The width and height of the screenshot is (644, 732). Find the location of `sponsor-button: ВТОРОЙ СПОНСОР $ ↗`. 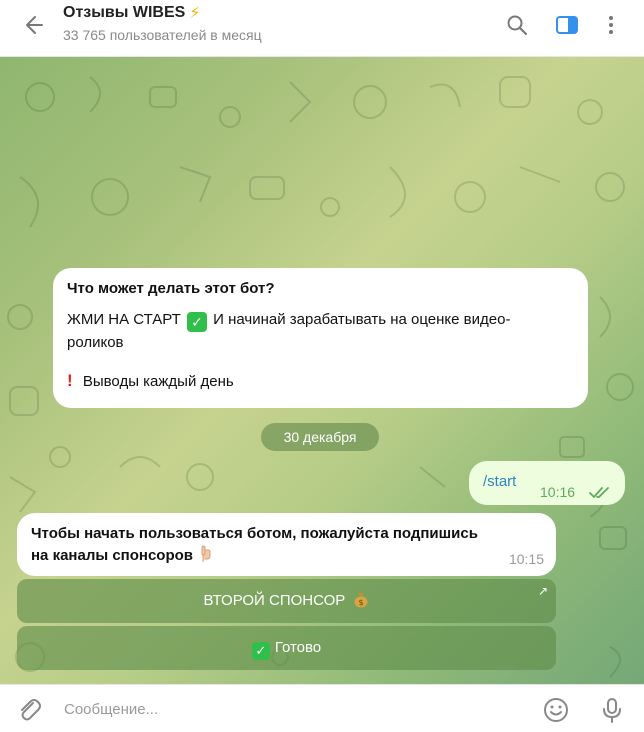

sponsor-button: ВТОРОЙ СПОНСОР $ ↗ is located at coordinates (286, 601).